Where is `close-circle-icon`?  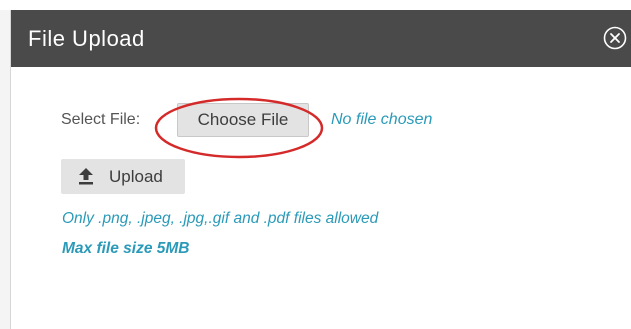
close-circle-icon is located at coordinates (615, 38).